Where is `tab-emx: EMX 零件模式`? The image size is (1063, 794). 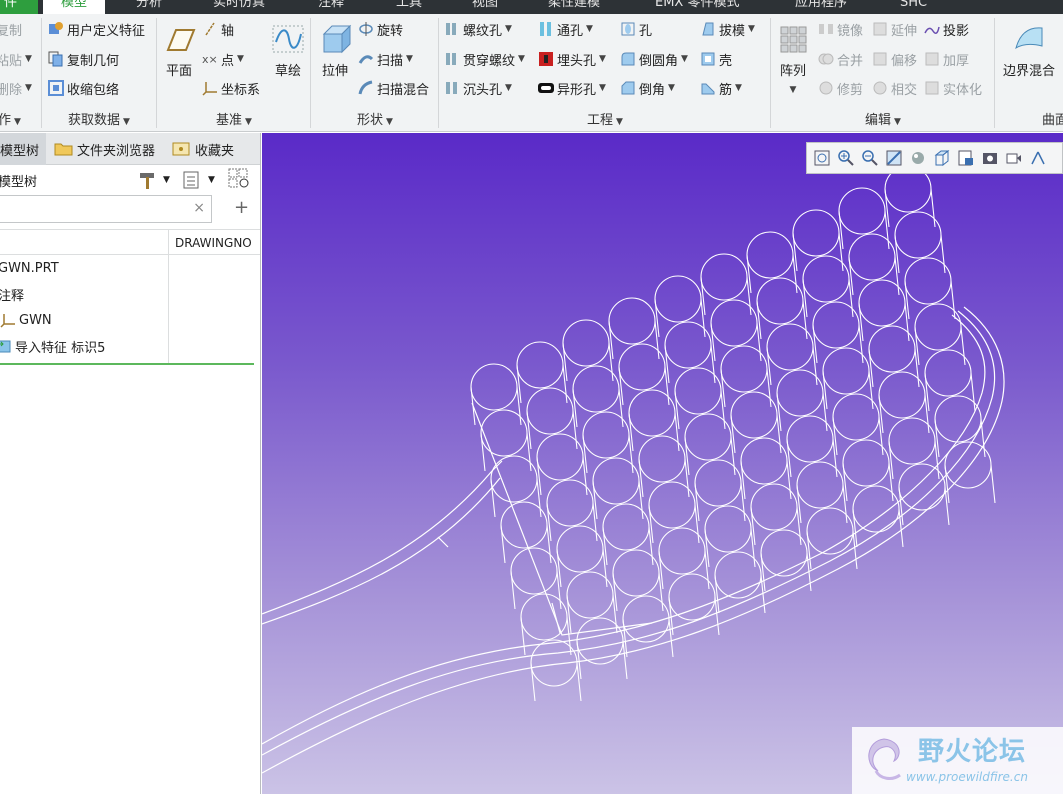
tab-emx: EMX 零件模式 is located at coordinates (697, 7).